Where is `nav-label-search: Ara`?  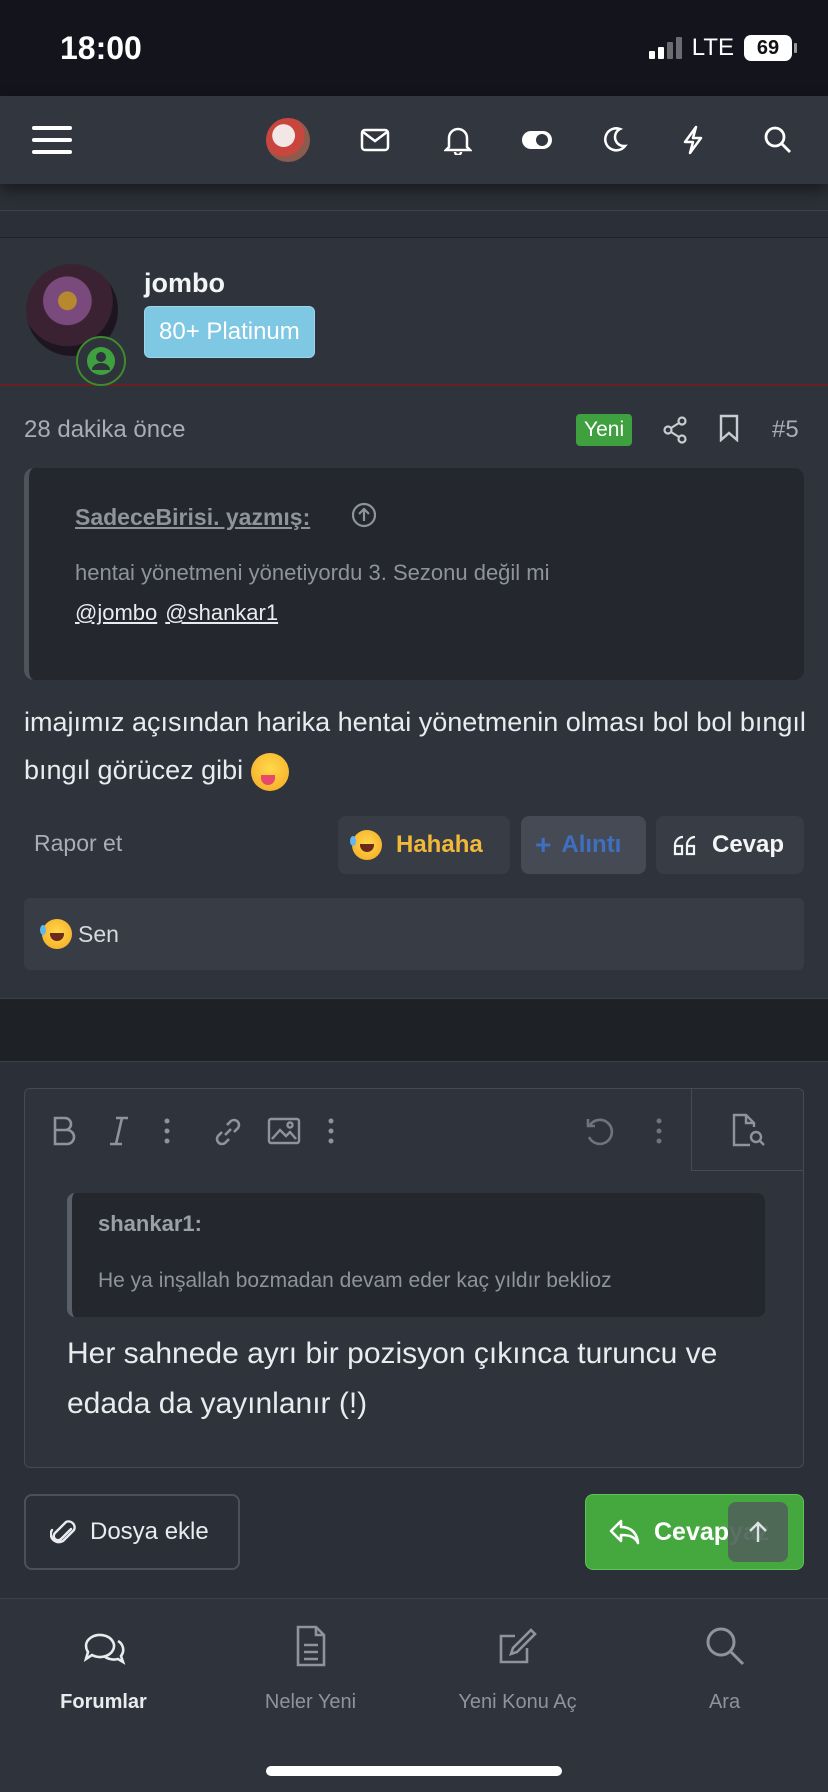 nav-label-search: Ara is located at coordinates (724, 1702).